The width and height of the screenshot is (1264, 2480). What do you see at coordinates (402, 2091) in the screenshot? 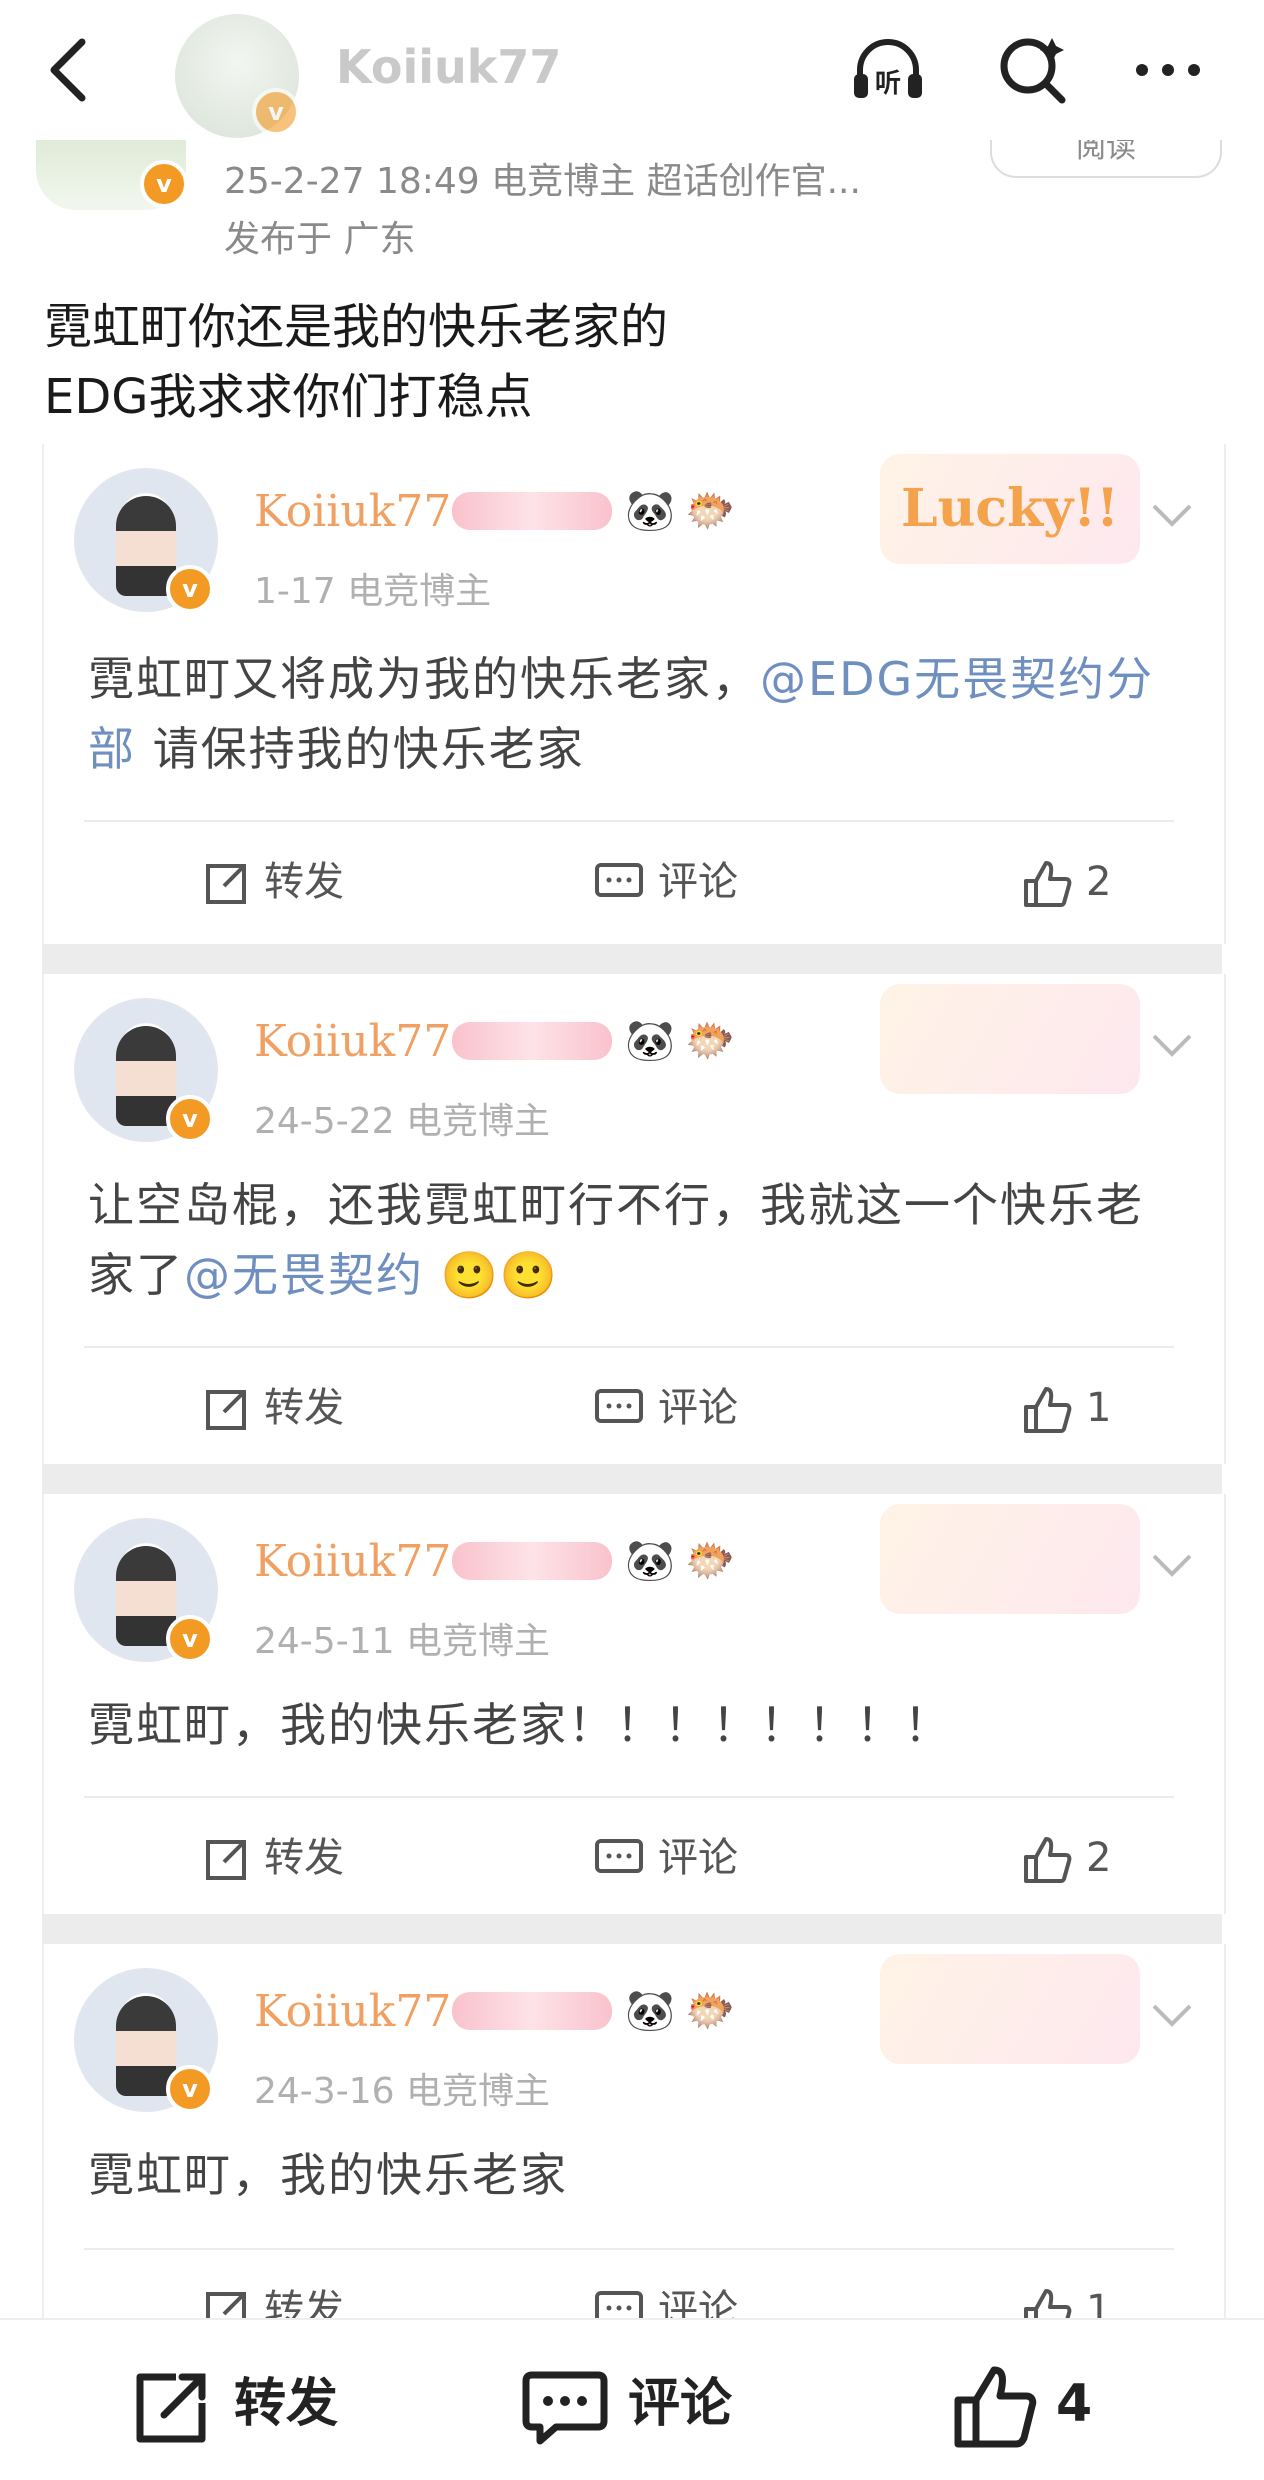
I see `card-date: 24-3-16 电竞博主` at bounding box center [402, 2091].